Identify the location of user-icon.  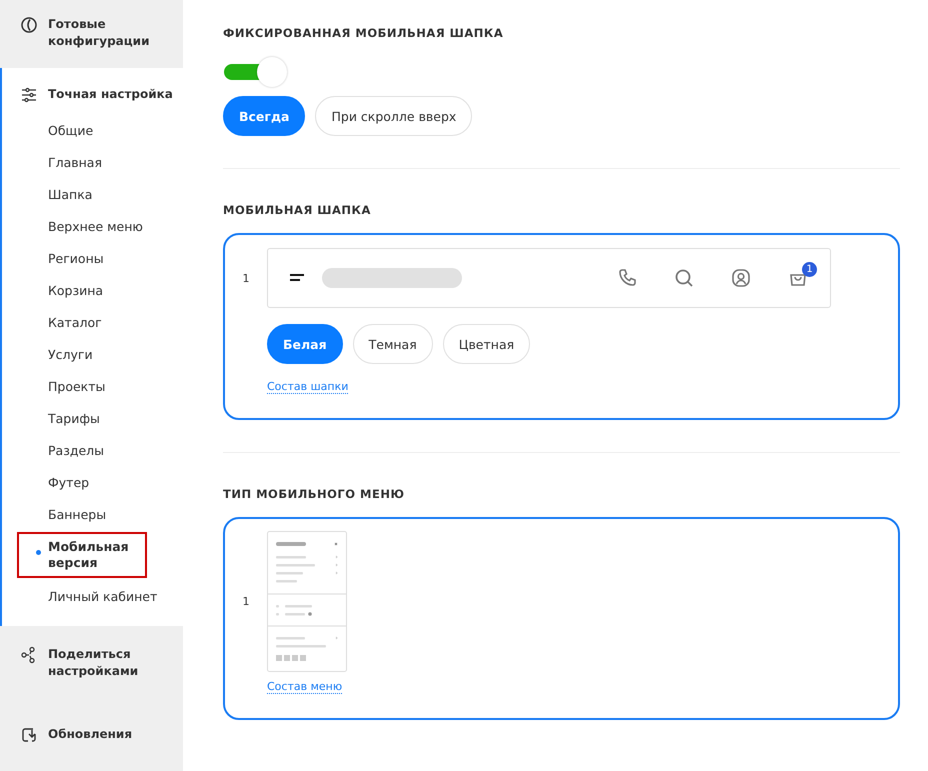
(741, 278).